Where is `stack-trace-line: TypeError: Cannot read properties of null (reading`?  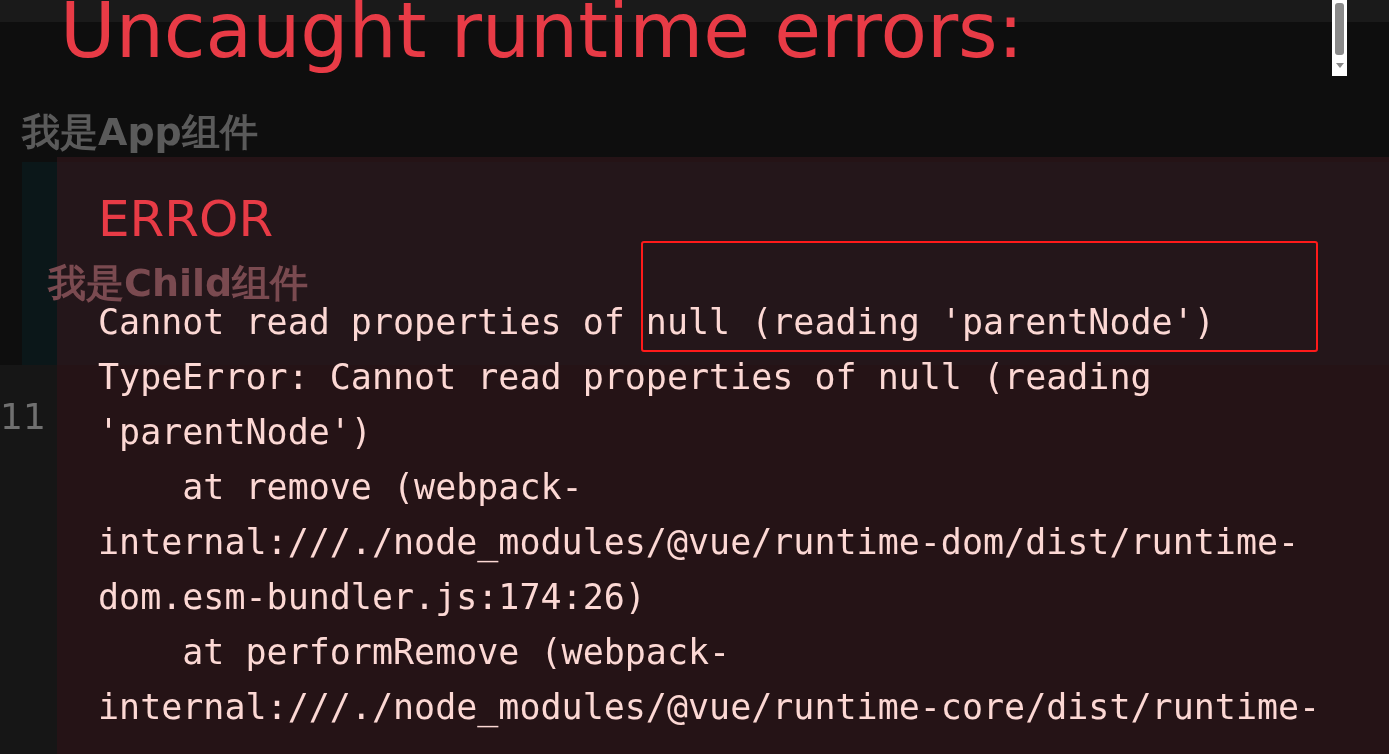
stack-trace-line: TypeError: Cannot read properties of null (reading is located at coordinates (625, 377).